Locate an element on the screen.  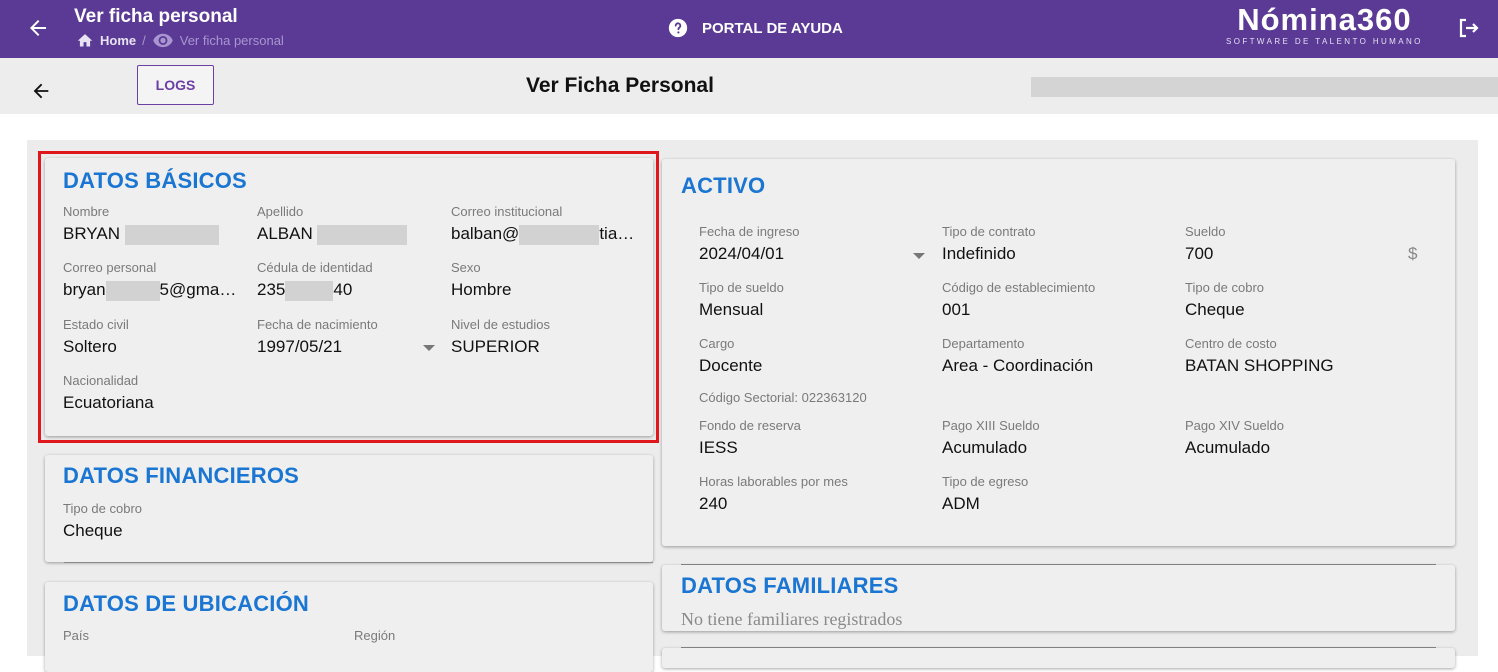
value-sexo: Hombre is located at coordinates (481, 289).